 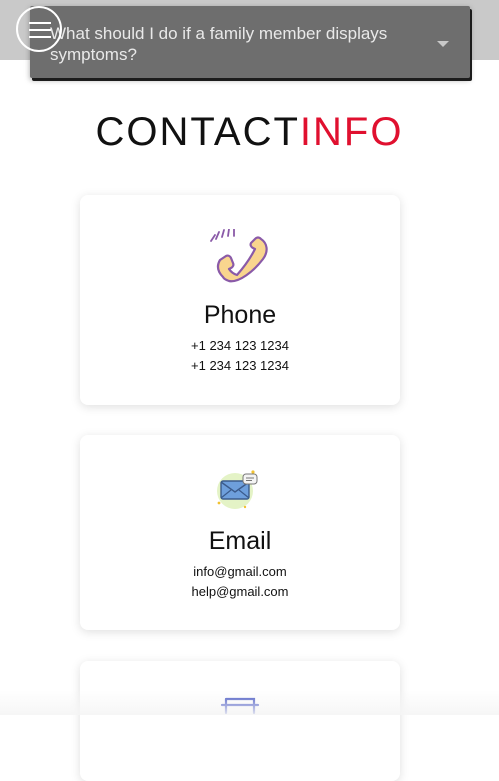 What do you see at coordinates (240, 541) in the screenshot?
I see `card-title: Email` at bounding box center [240, 541].